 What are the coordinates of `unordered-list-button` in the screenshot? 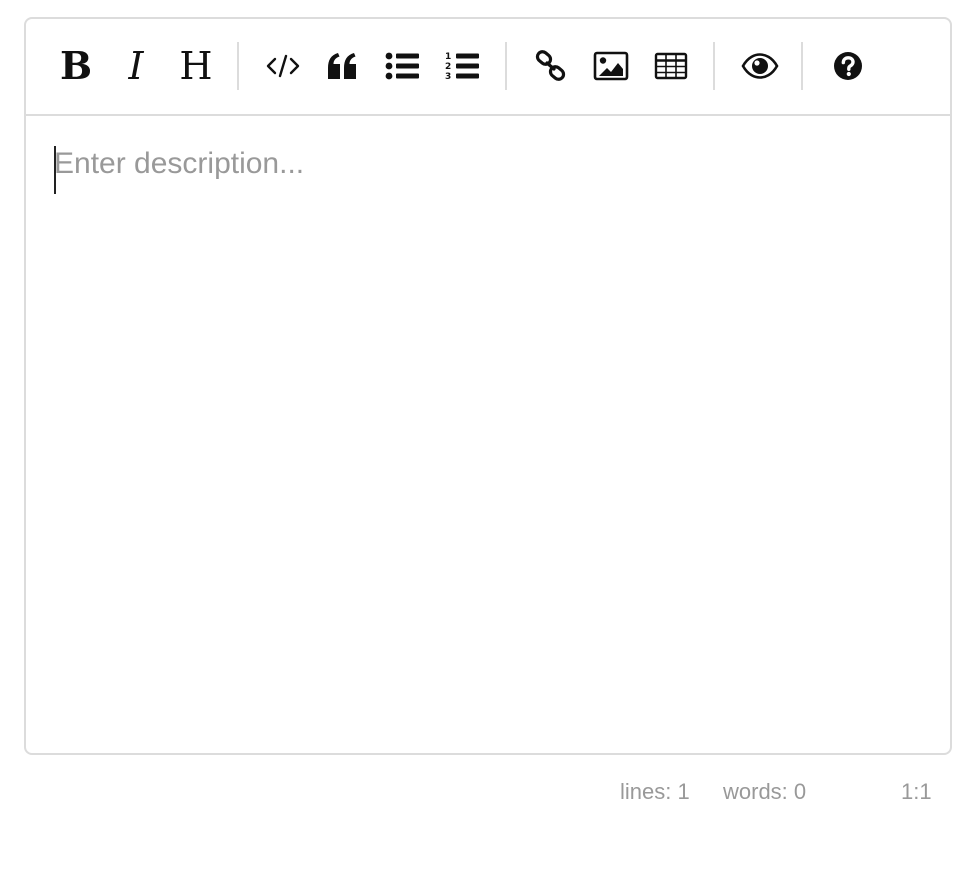 It's located at (403, 66).